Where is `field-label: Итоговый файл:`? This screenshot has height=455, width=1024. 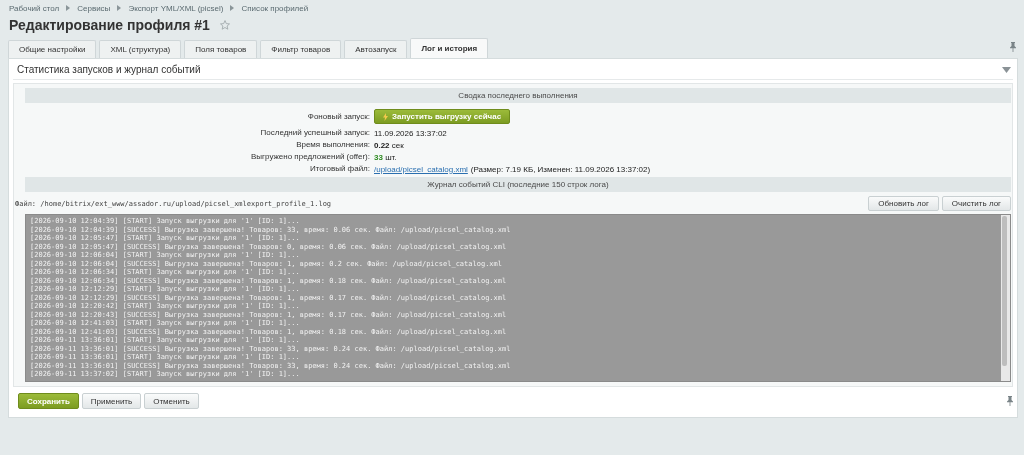
field-label: Итоговый файл: is located at coordinates (339, 169).